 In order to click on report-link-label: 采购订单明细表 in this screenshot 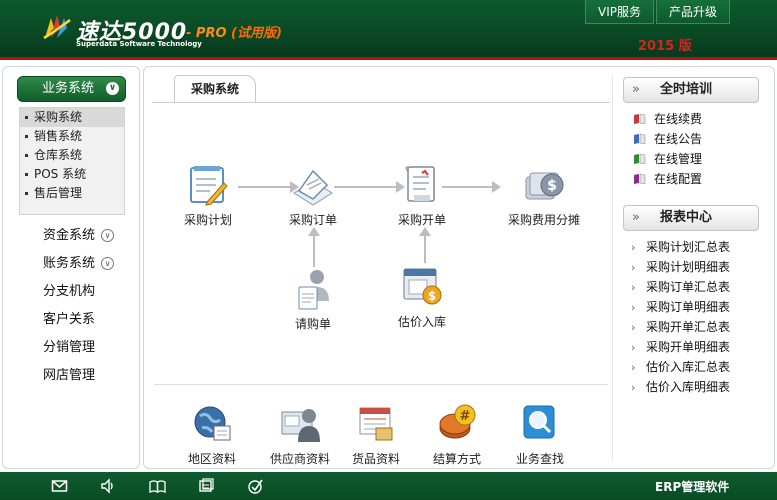, I will do `click(688, 307)`.